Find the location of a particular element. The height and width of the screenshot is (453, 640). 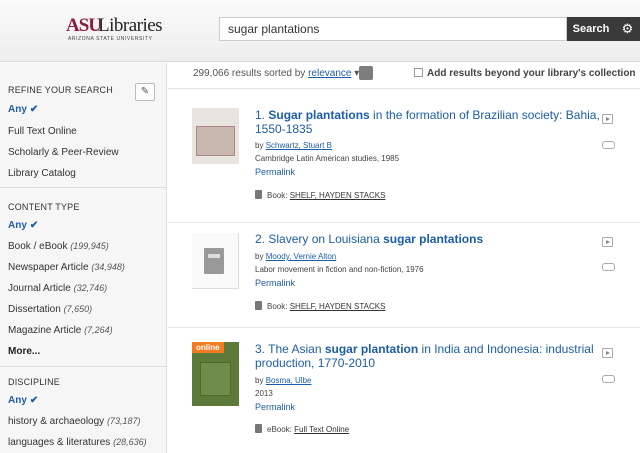

search-button: Search is located at coordinates (591, 29).